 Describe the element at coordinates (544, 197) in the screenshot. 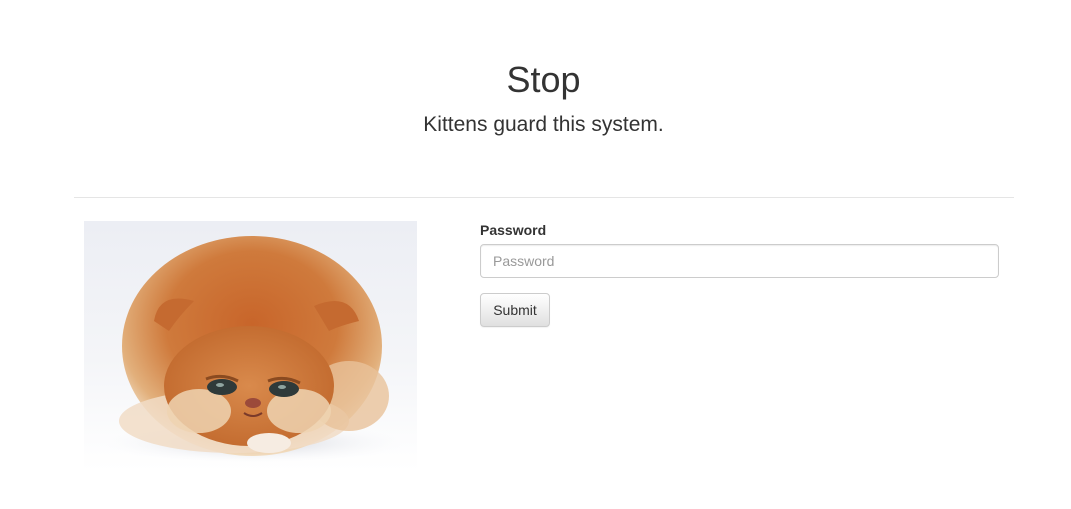

I see `divider` at that location.